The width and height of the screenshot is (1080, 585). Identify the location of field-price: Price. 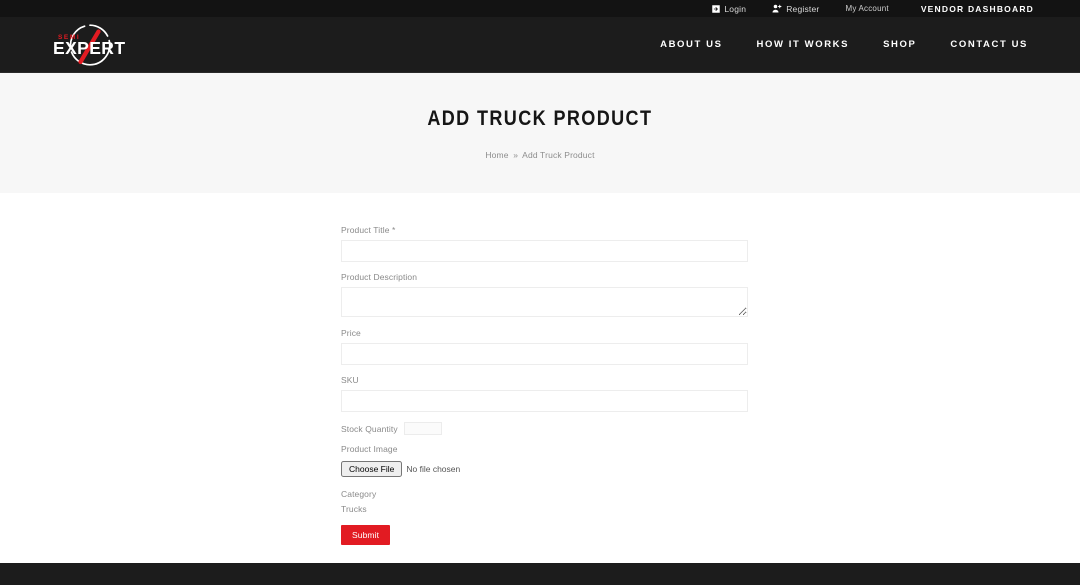
(544, 346).